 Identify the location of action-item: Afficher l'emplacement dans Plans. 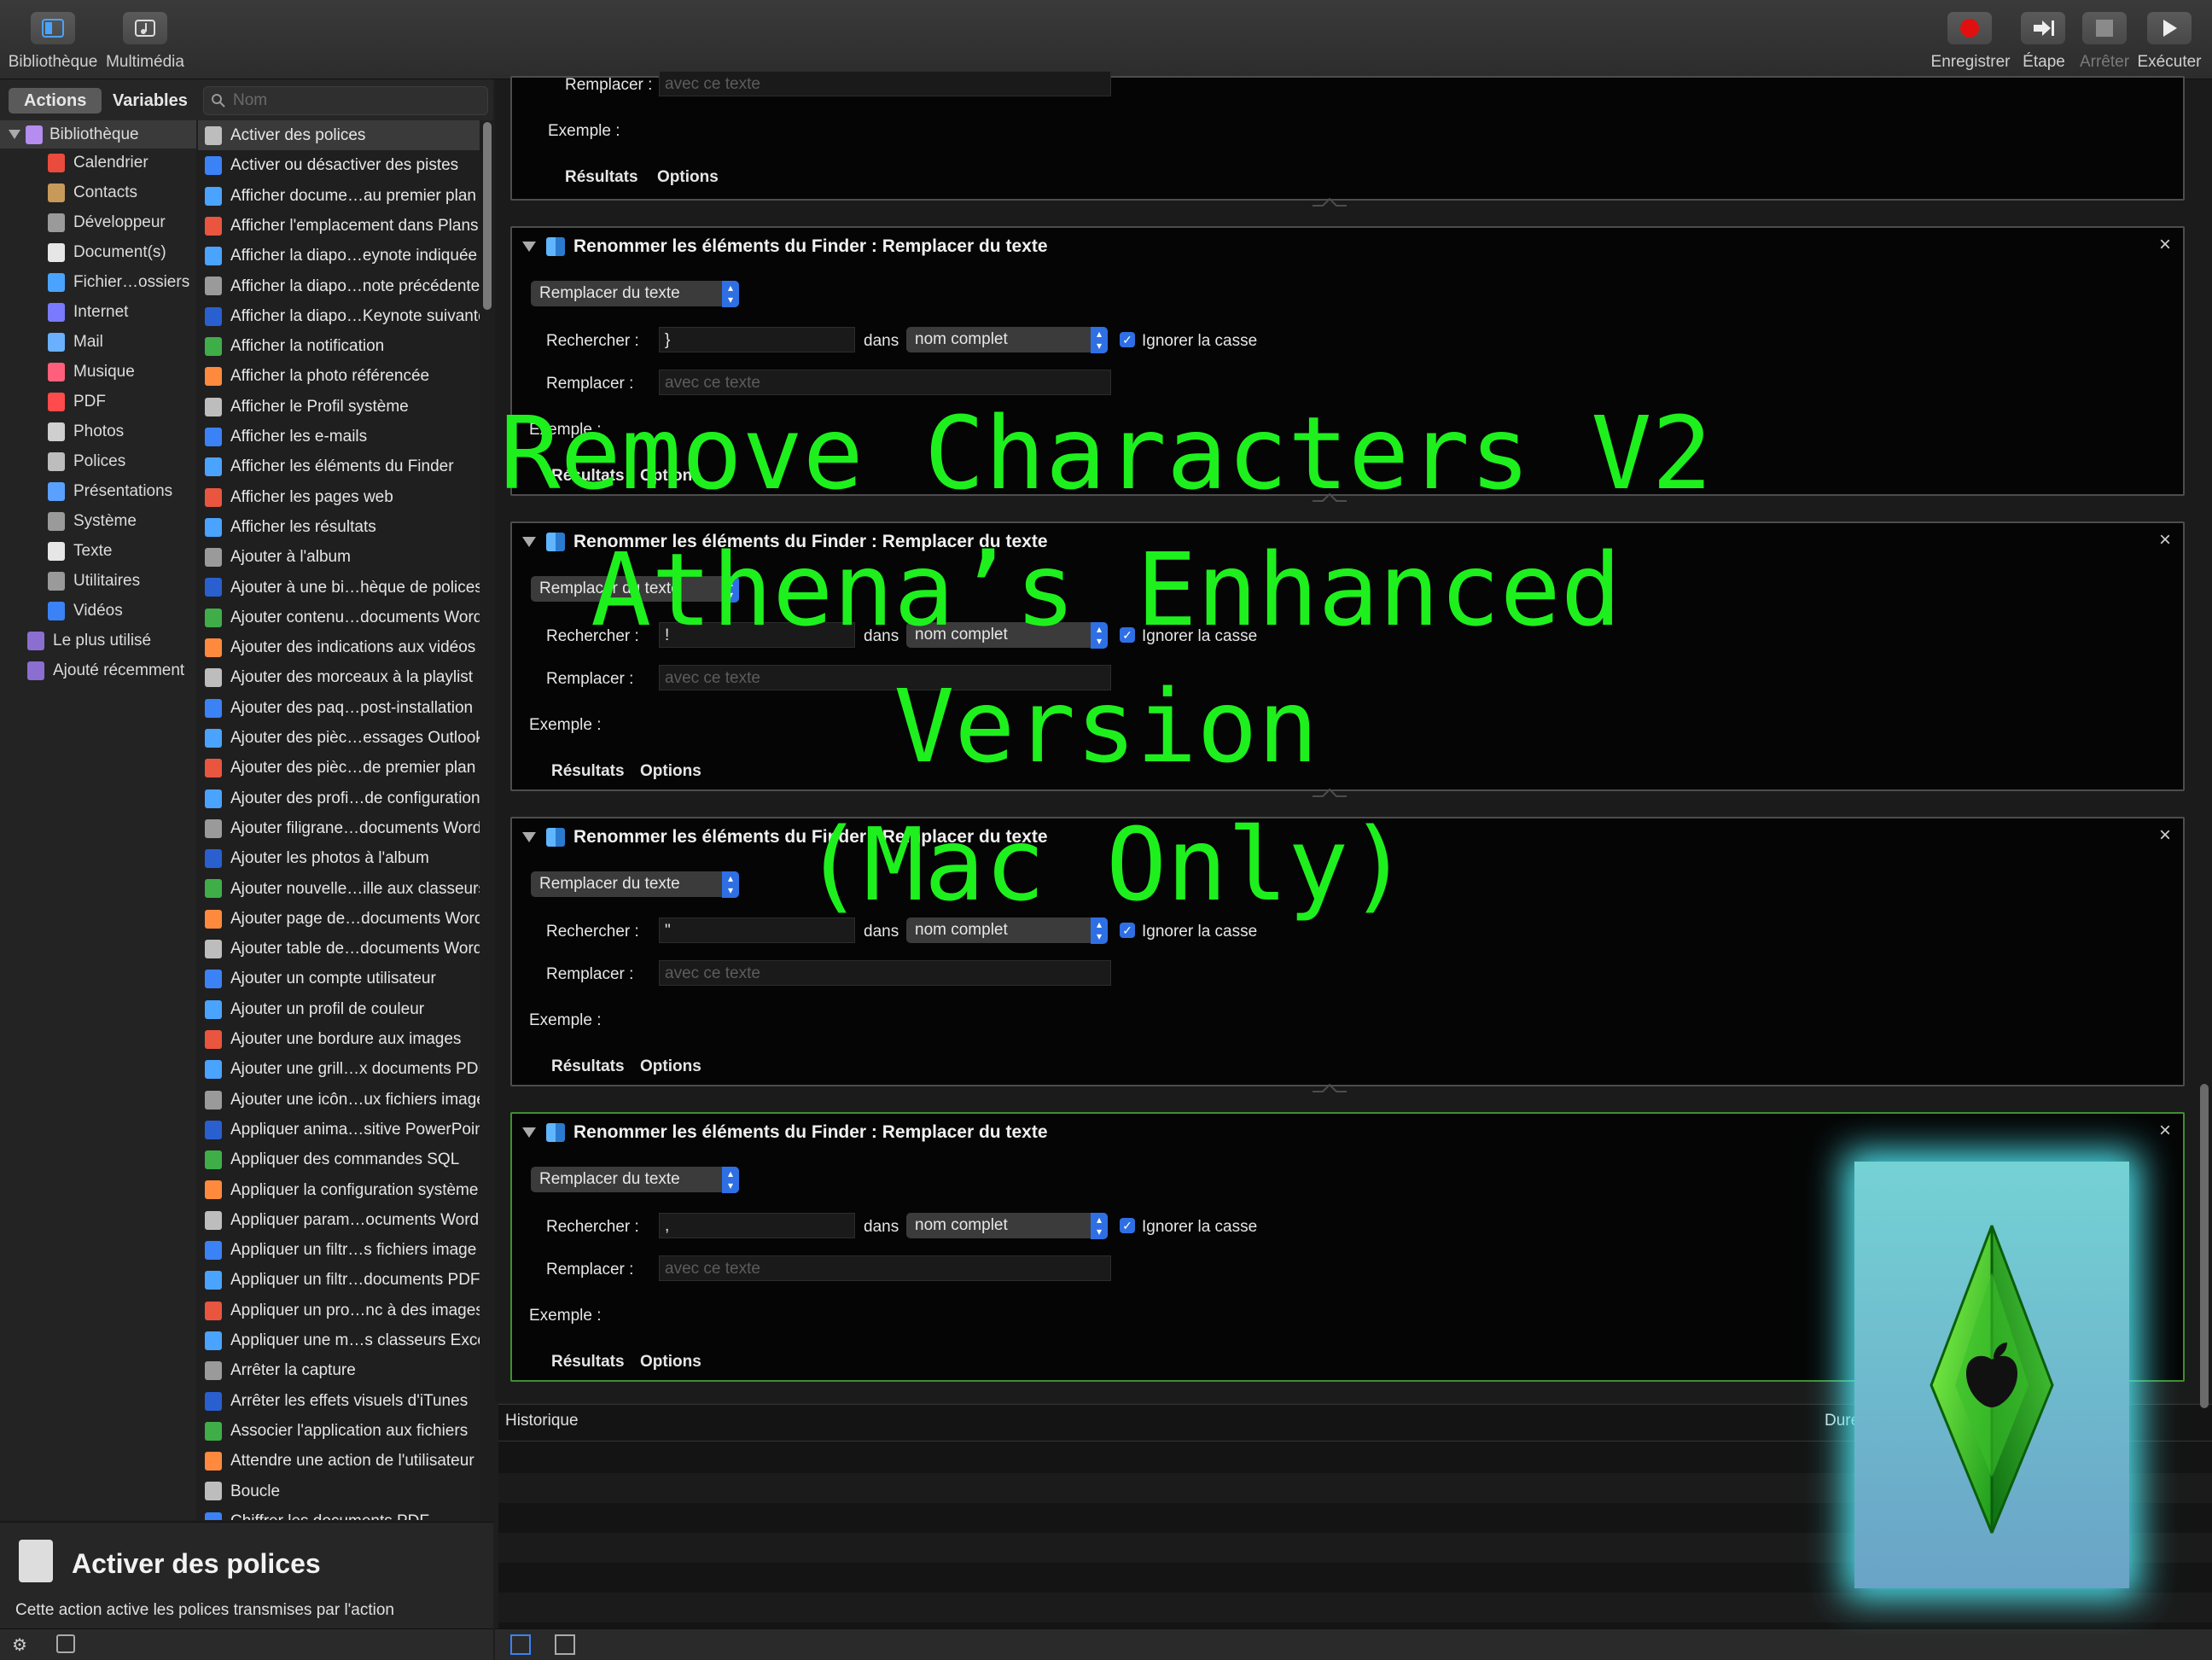
(339, 226).